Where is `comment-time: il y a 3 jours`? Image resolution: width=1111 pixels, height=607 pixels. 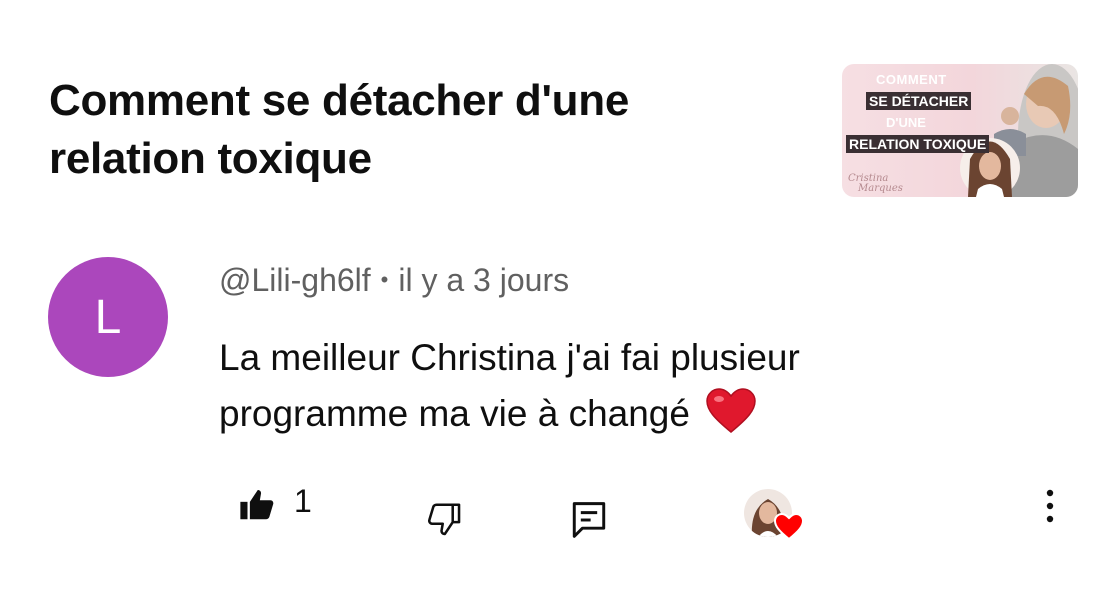 comment-time: il y a 3 jours is located at coordinates (483, 280).